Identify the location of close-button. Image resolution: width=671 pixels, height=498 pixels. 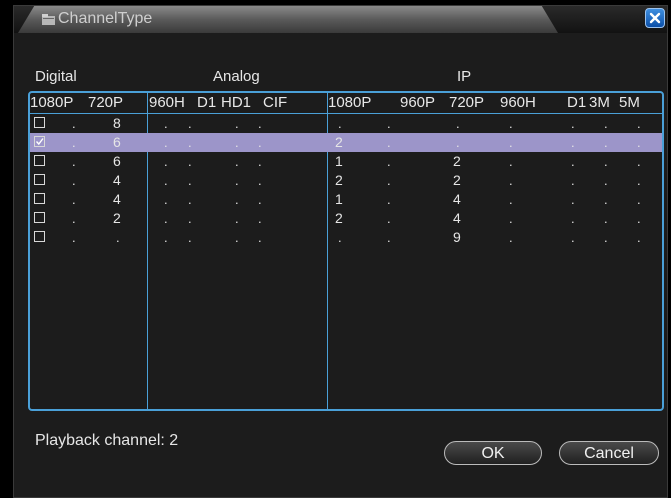
(655, 18).